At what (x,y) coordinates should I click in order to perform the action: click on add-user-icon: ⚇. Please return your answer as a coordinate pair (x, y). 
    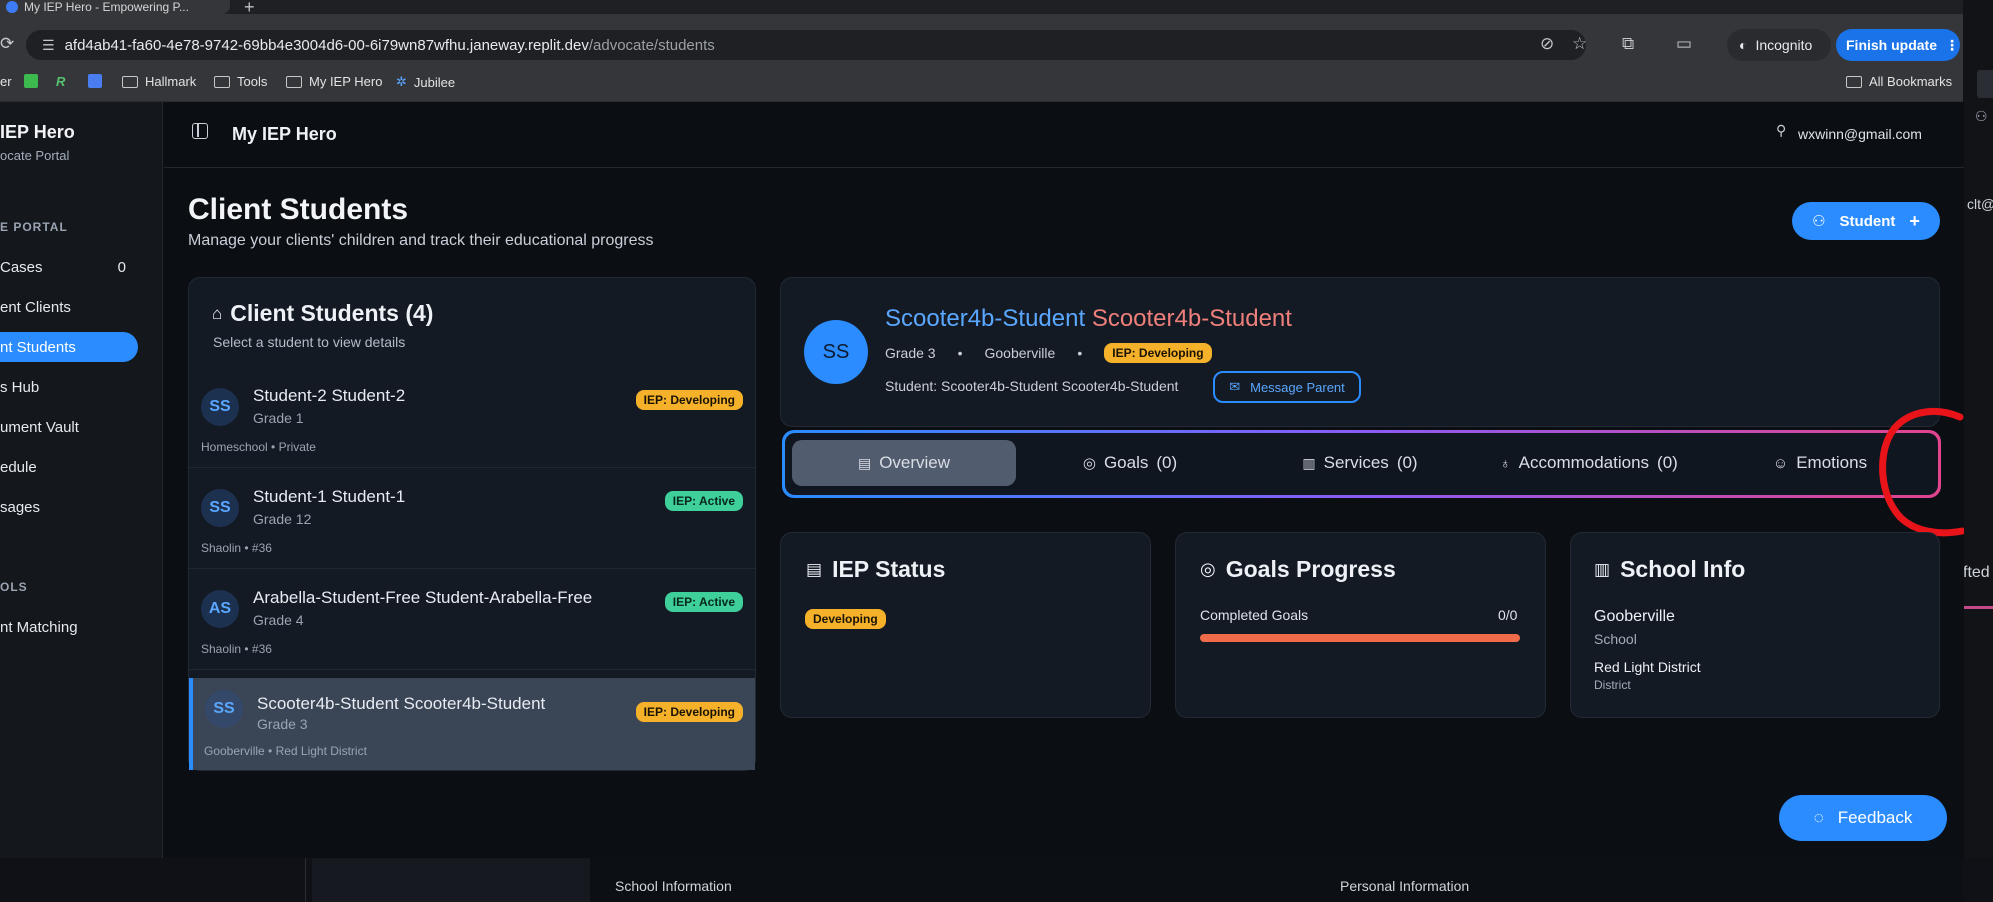
    Looking at the image, I should click on (1981, 116).